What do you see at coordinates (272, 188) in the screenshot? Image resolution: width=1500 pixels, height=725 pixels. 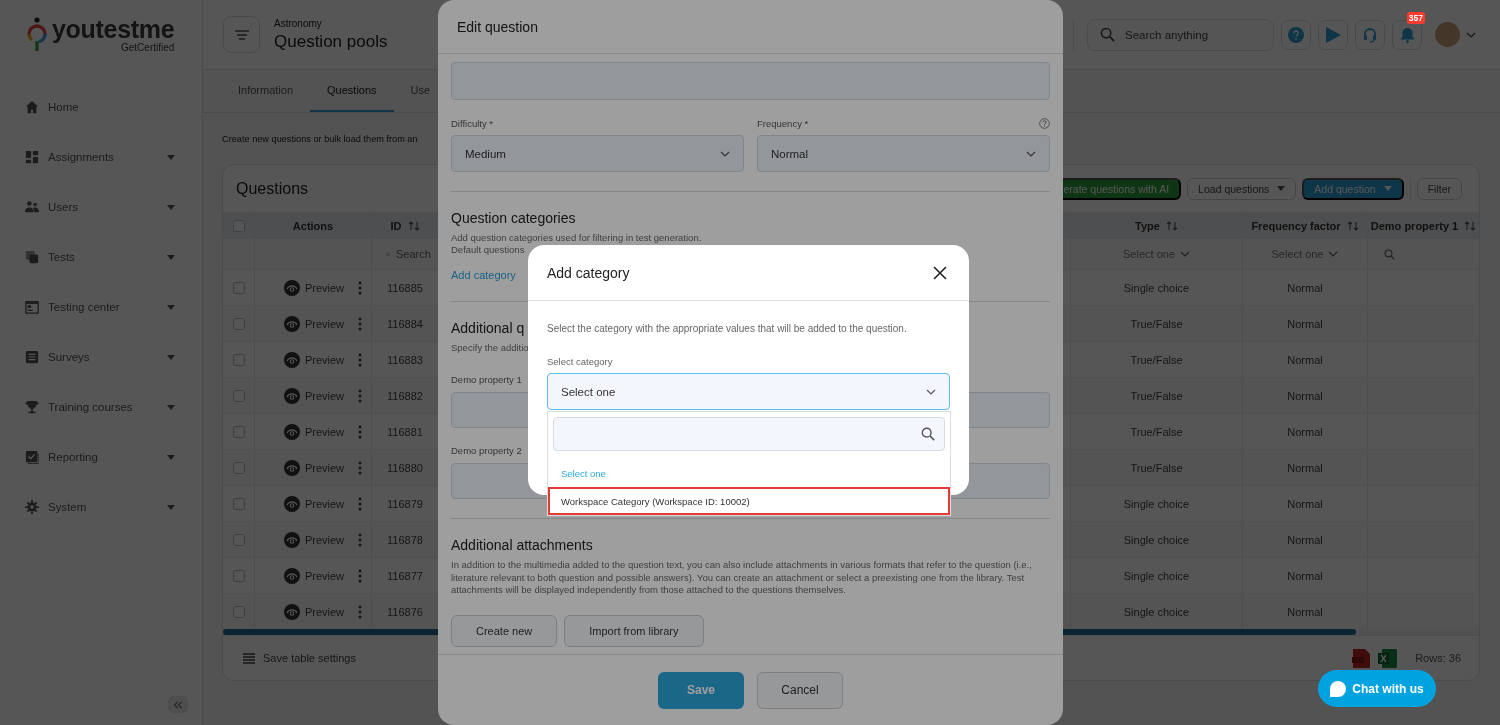 I see `card-title: Questions` at bounding box center [272, 188].